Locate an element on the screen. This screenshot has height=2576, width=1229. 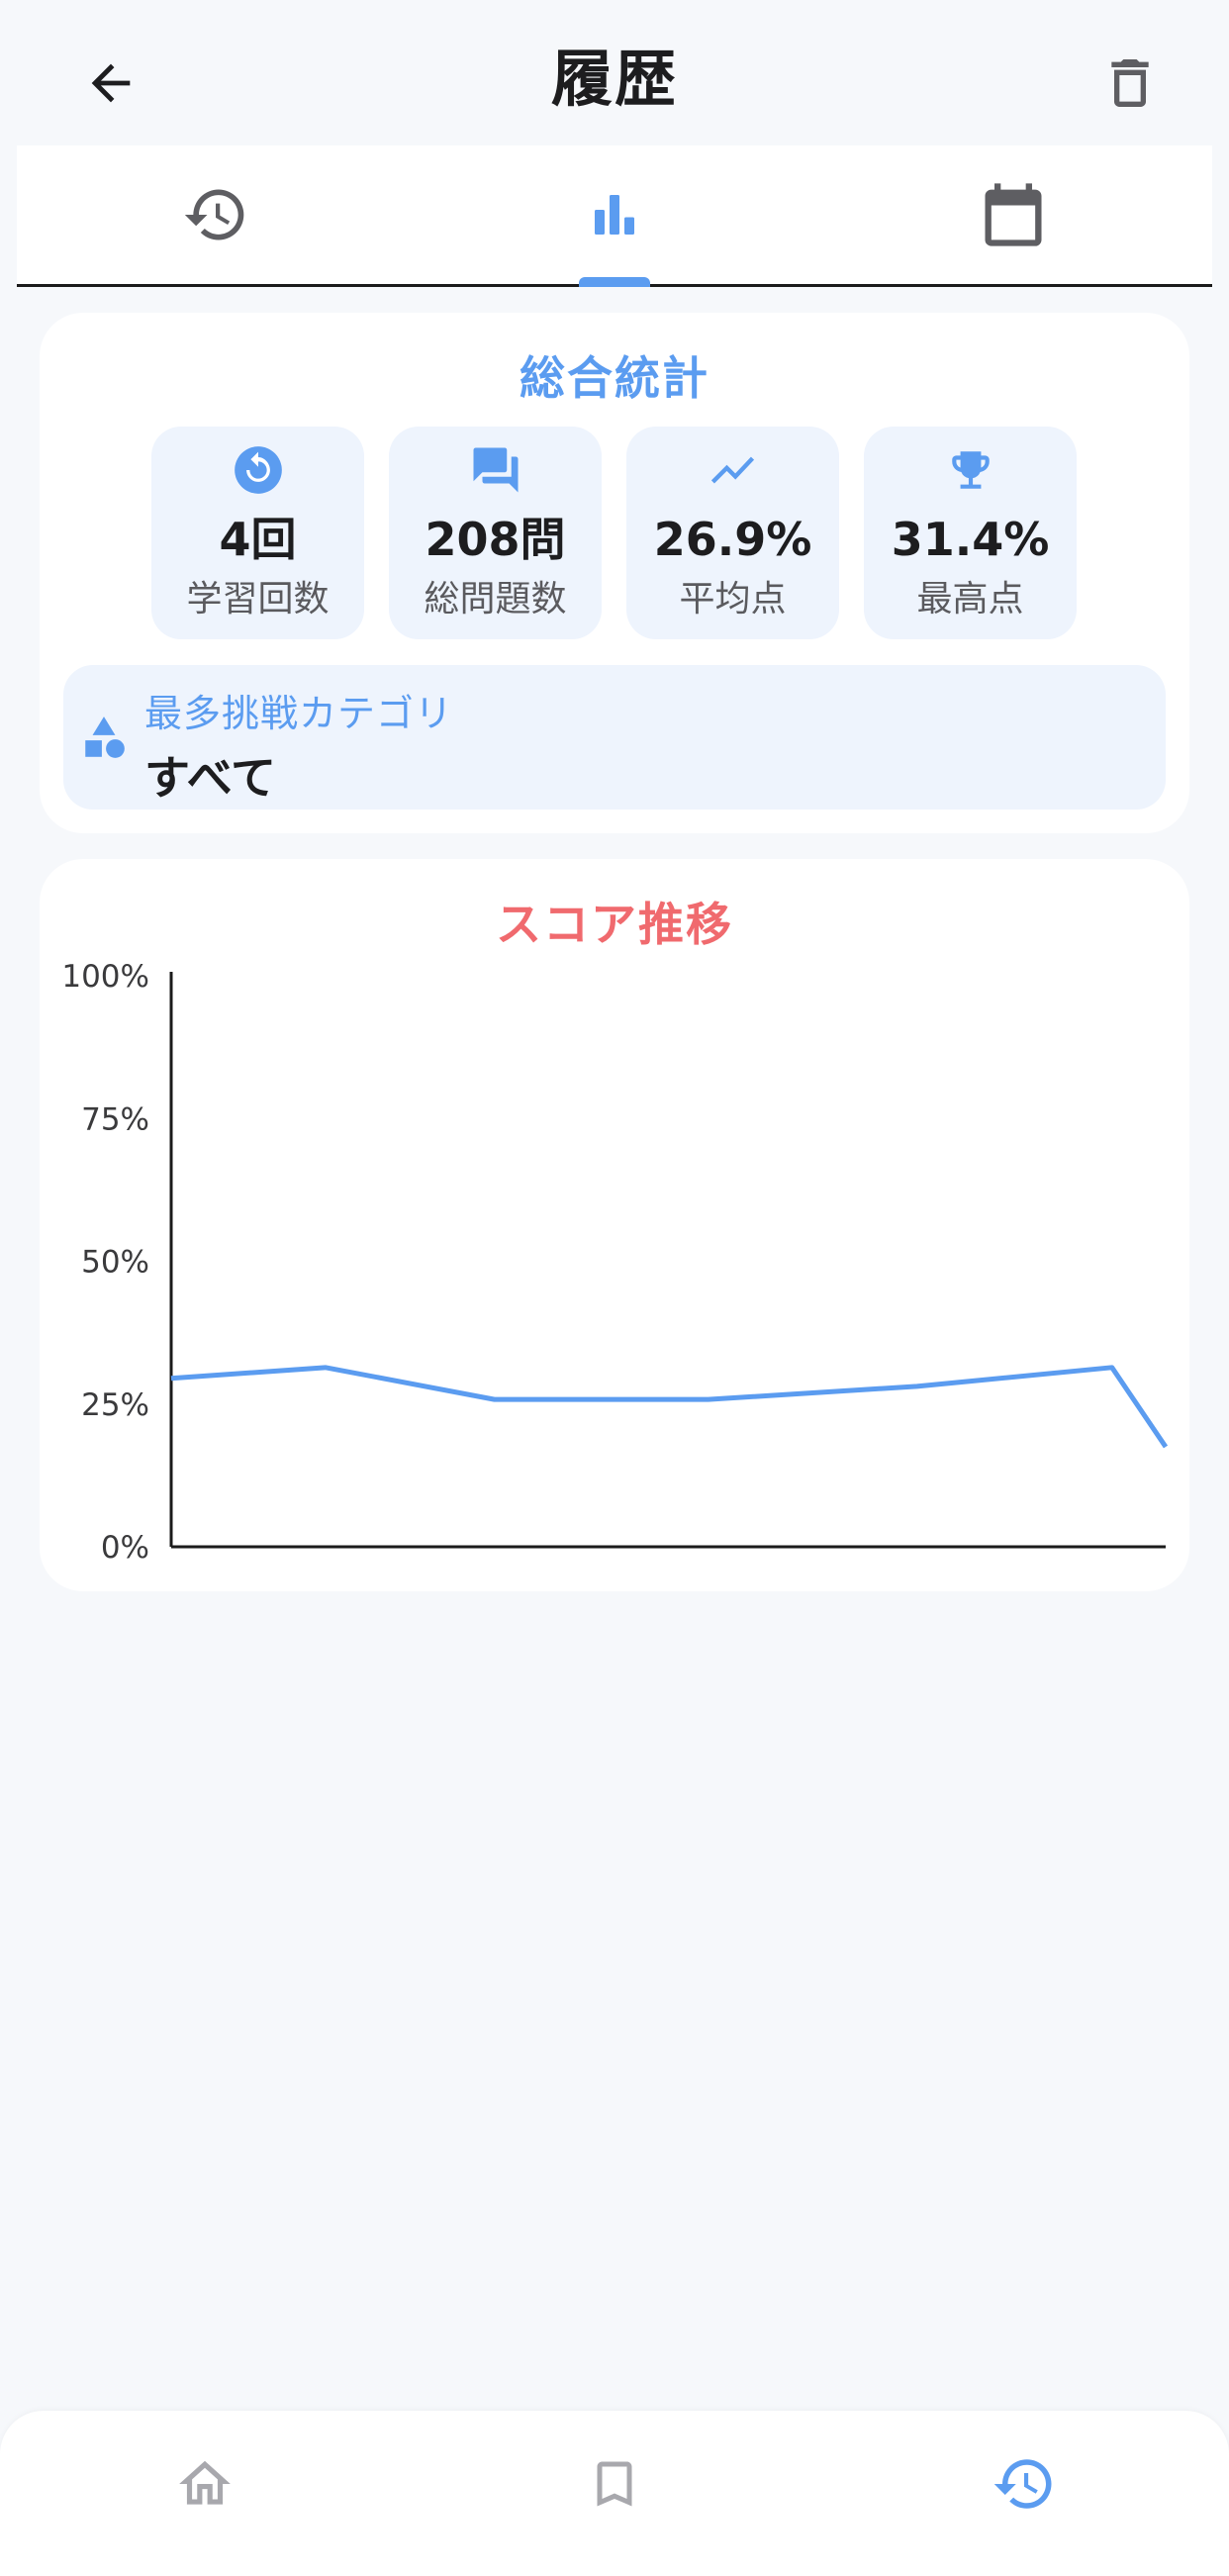
nav-home is located at coordinates (205, 2493).